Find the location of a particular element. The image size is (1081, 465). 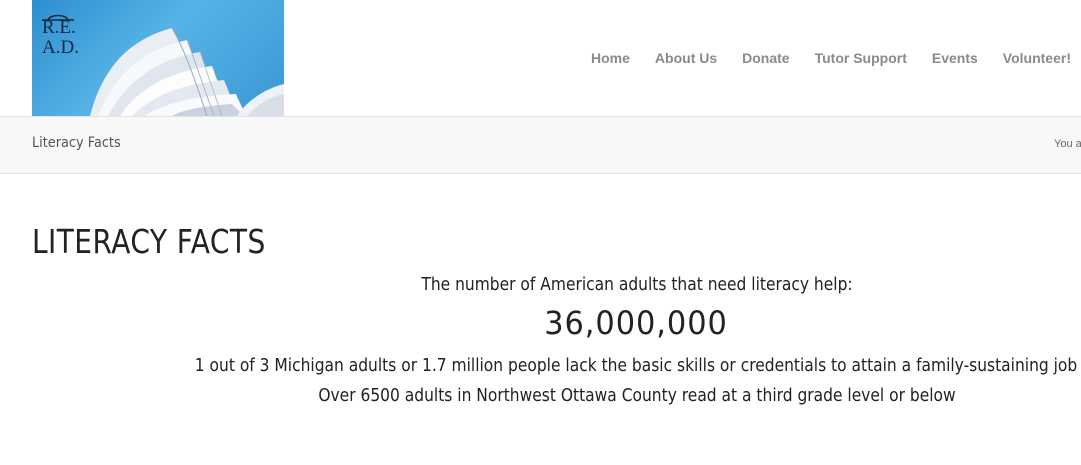

logo-line-2: A.D. is located at coordinates (60, 47).